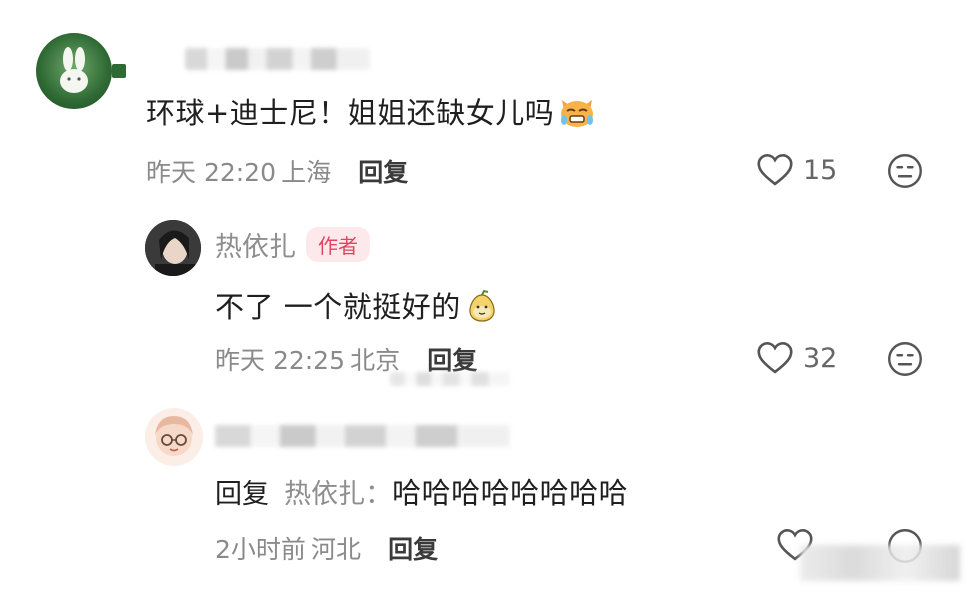 This screenshot has width=974, height=604. What do you see at coordinates (255, 244) in the screenshot?
I see `author-nickname: 热依扎` at bounding box center [255, 244].